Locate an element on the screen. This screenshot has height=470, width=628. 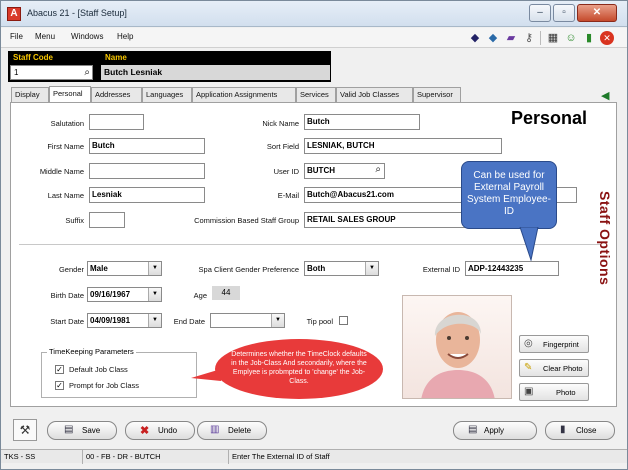
commission-group-field: RETAIL SALES GROUP is located at coordinates (389, 220).